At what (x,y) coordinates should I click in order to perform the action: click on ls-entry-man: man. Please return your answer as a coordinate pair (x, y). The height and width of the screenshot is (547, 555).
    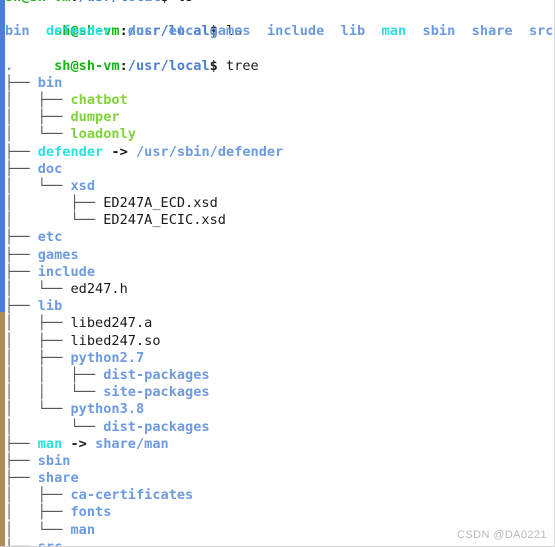
    Looking at the image, I should click on (394, 31).